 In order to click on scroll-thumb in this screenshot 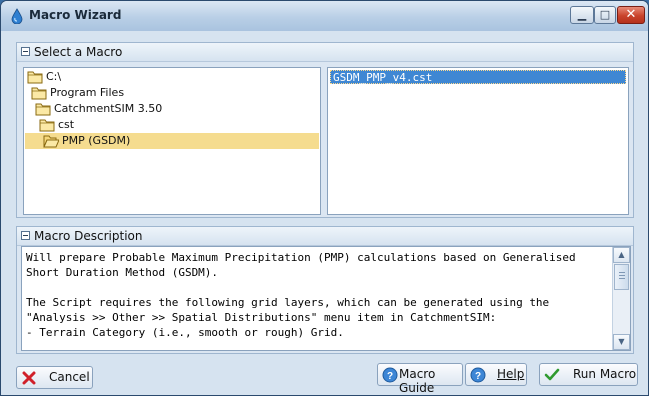, I will do `click(621, 277)`.